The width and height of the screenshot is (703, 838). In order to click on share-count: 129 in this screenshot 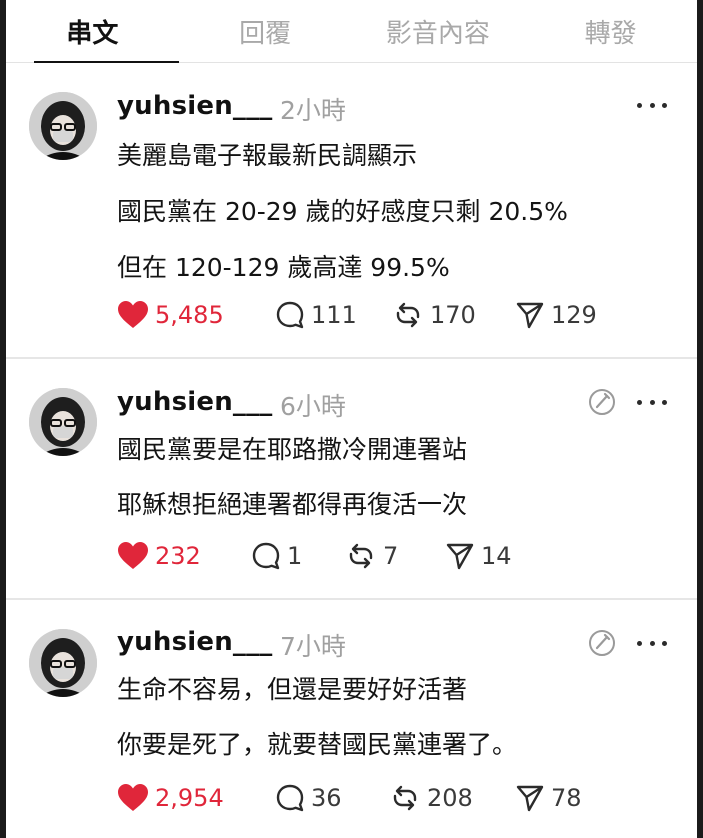, I will do `click(574, 315)`.